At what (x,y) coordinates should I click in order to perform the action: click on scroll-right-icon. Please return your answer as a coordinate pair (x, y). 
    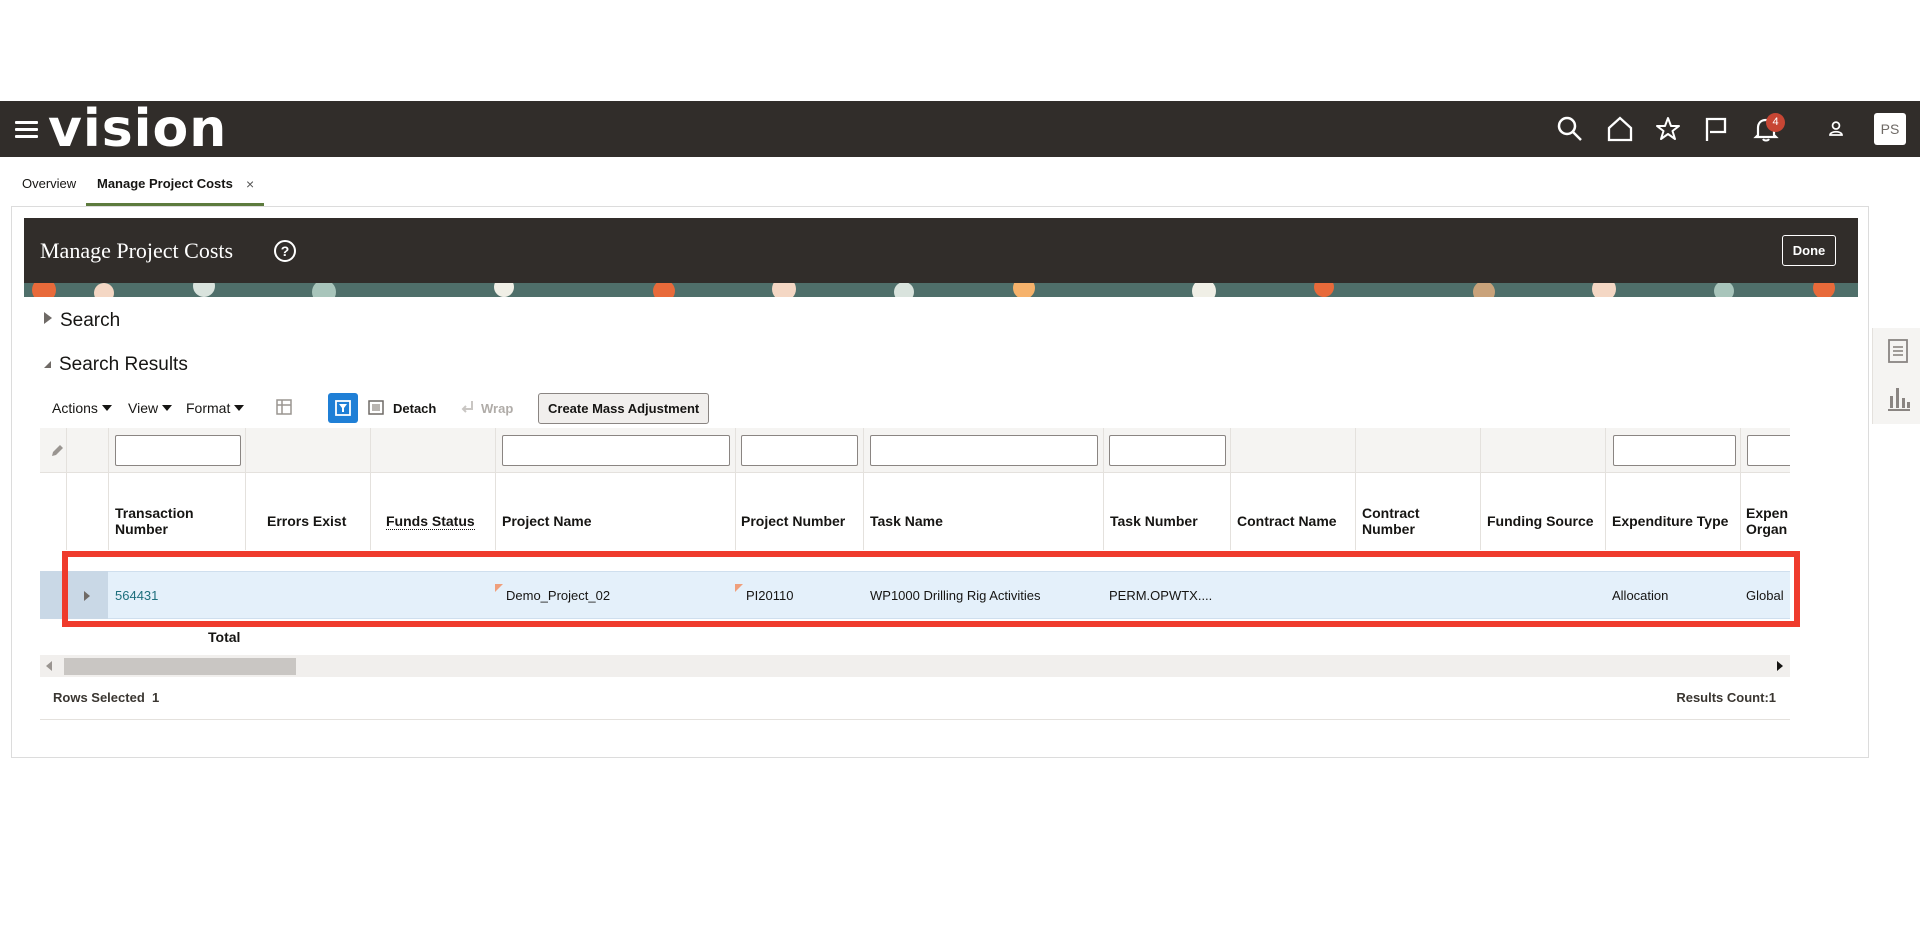
    Looking at the image, I should click on (1780, 666).